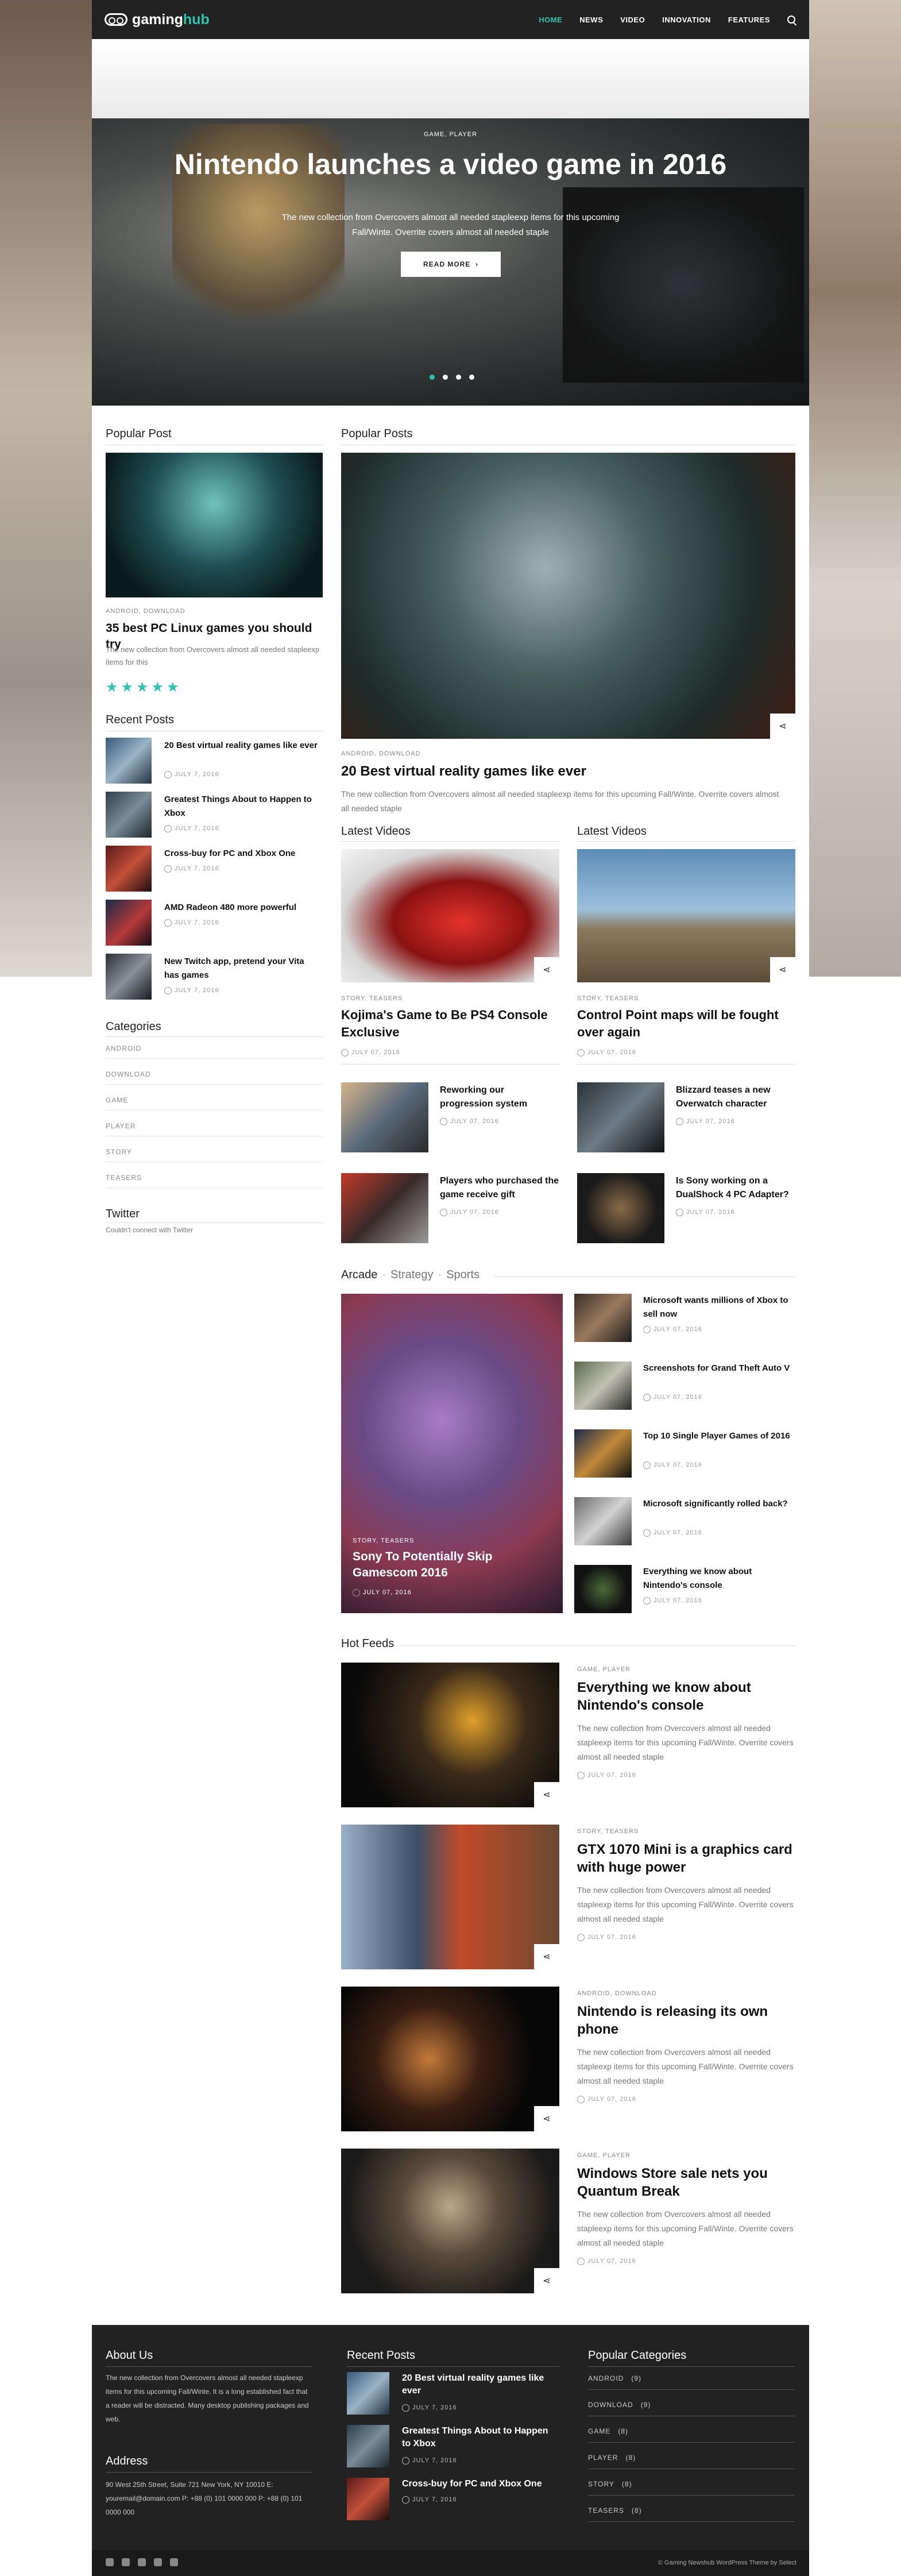 The height and width of the screenshot is (2576, 901). Describe the element at coordinates (479, 2437) in the screenshot. I see `footer-recent-title: Greatest Things About to Happen to Xbox` at that location.